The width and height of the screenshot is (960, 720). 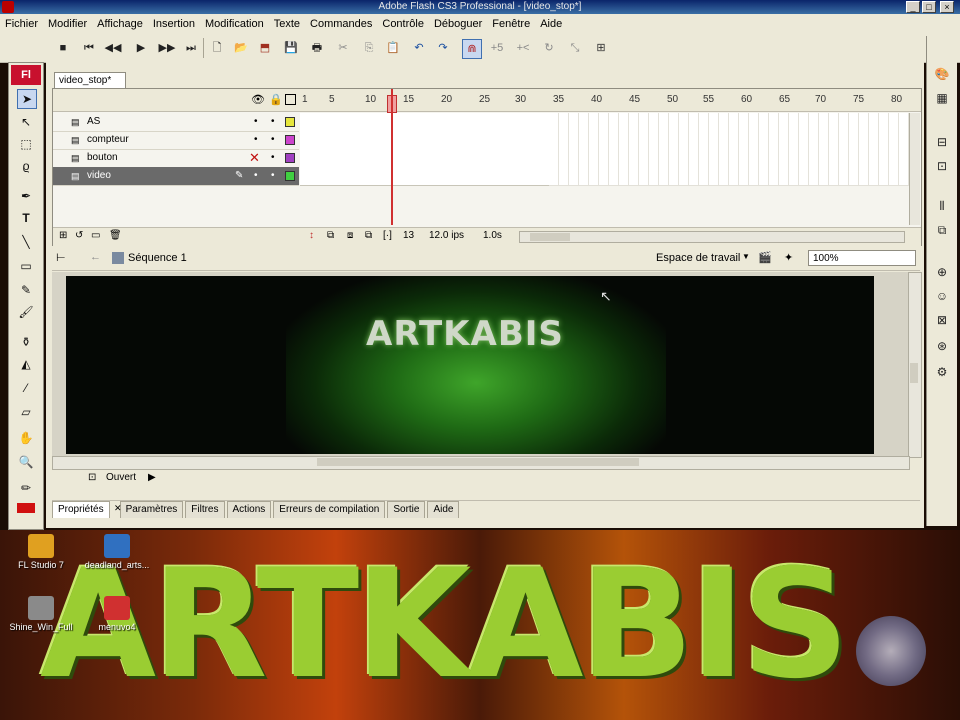 What do you see at coordinates (265, 48) in the screenshot?
I see `bridge-icon: ⬒` at bounding box center [265, 48].